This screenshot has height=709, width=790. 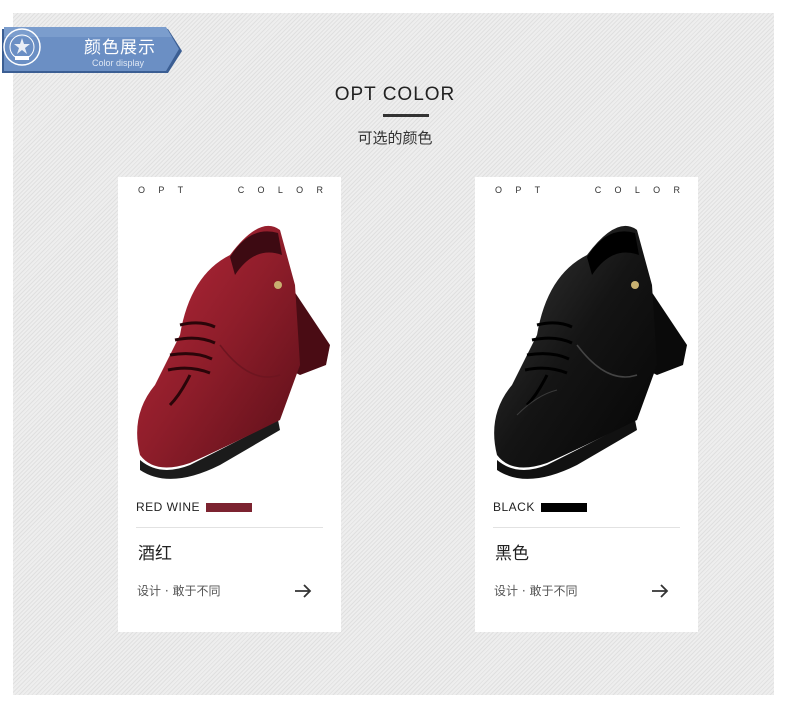 I want to click on color-name: 黑色, so click(x=512, y=554).